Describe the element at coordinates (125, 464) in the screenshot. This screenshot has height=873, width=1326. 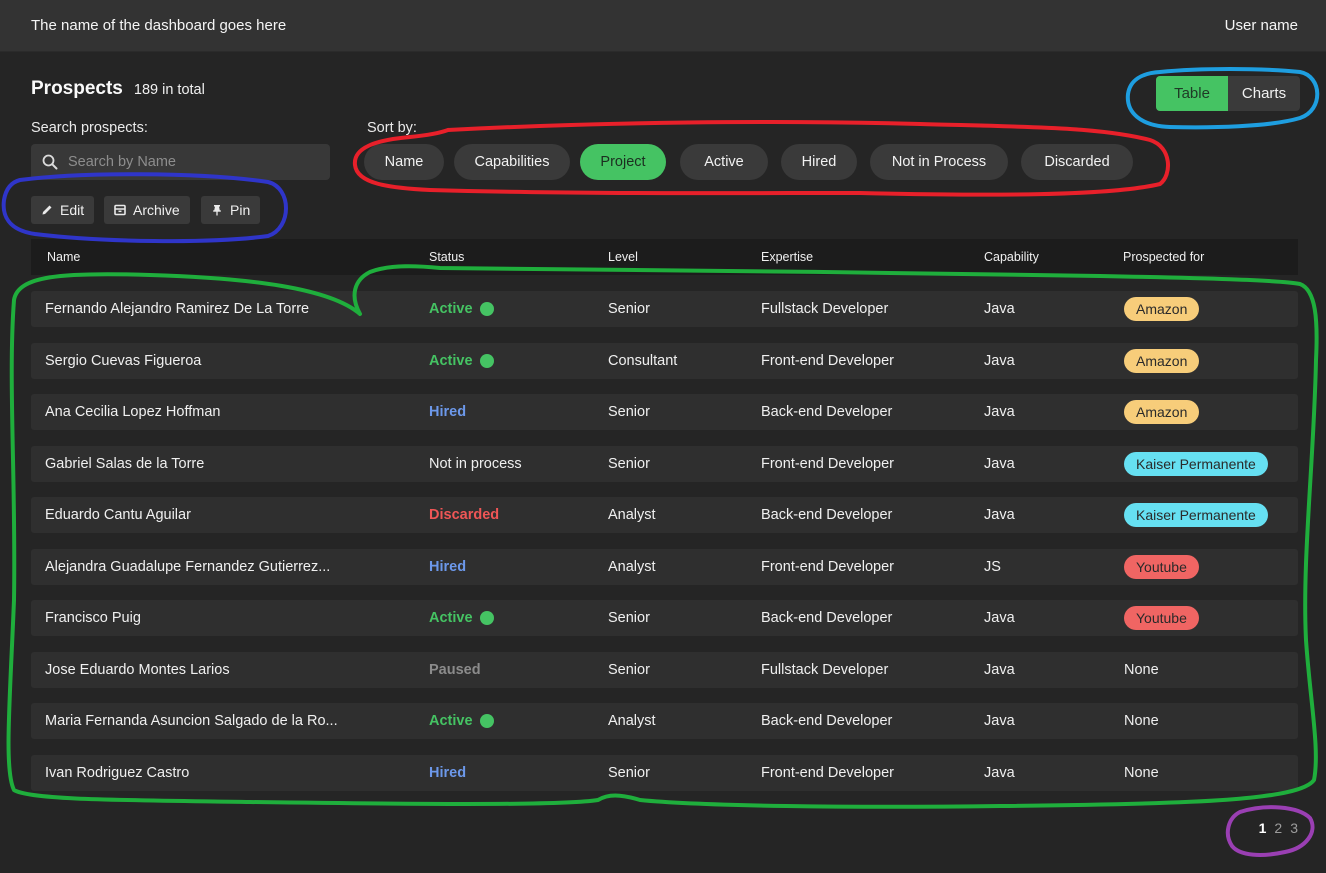
I see `cell-name: Gabriel Salas de la Torre` at that location.